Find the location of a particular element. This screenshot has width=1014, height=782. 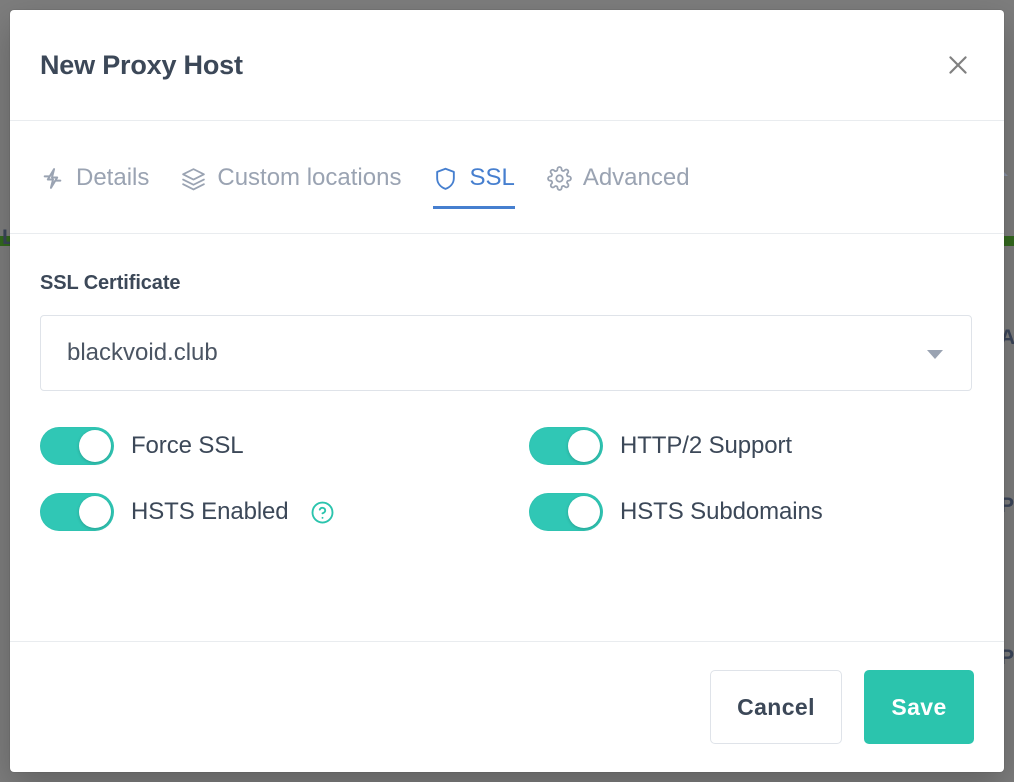

bolt-icon is located at coordinates (52, 178).